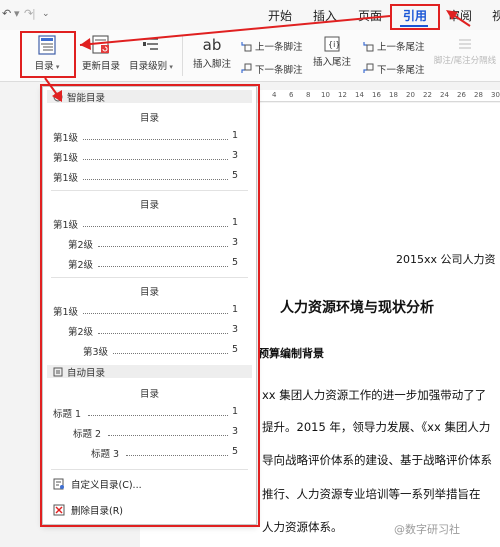 The height and width of the screenshot is (547, 500). I want to click on body-line: 导向战略评价体系的建设、基于战略评价体系, so click(377, 460).